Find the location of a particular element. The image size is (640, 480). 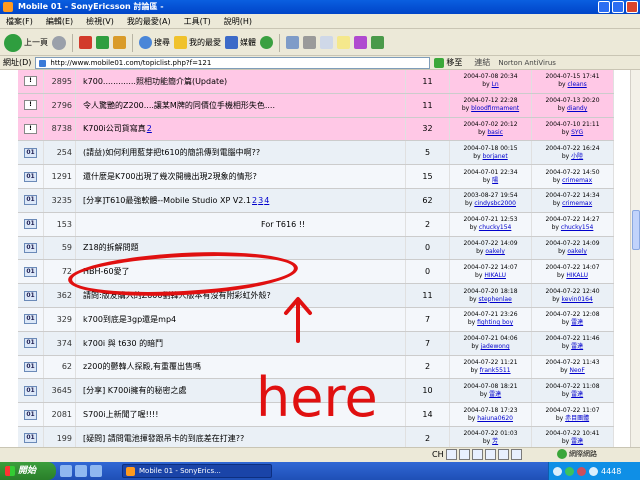

refresh-icon is located at coordinates (102, 42).